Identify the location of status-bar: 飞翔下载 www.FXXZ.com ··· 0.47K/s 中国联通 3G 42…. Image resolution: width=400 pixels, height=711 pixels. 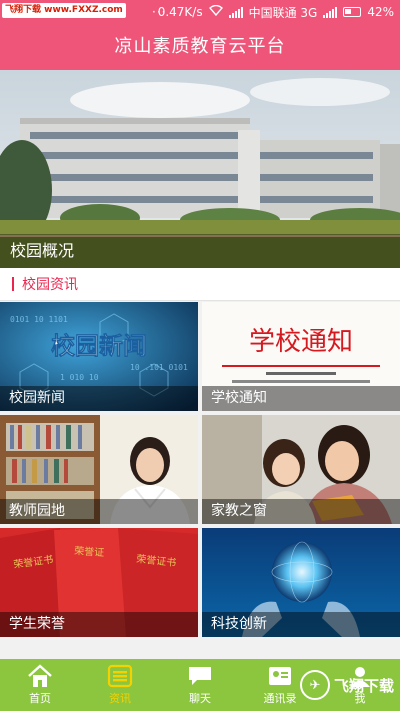
(200, 12).